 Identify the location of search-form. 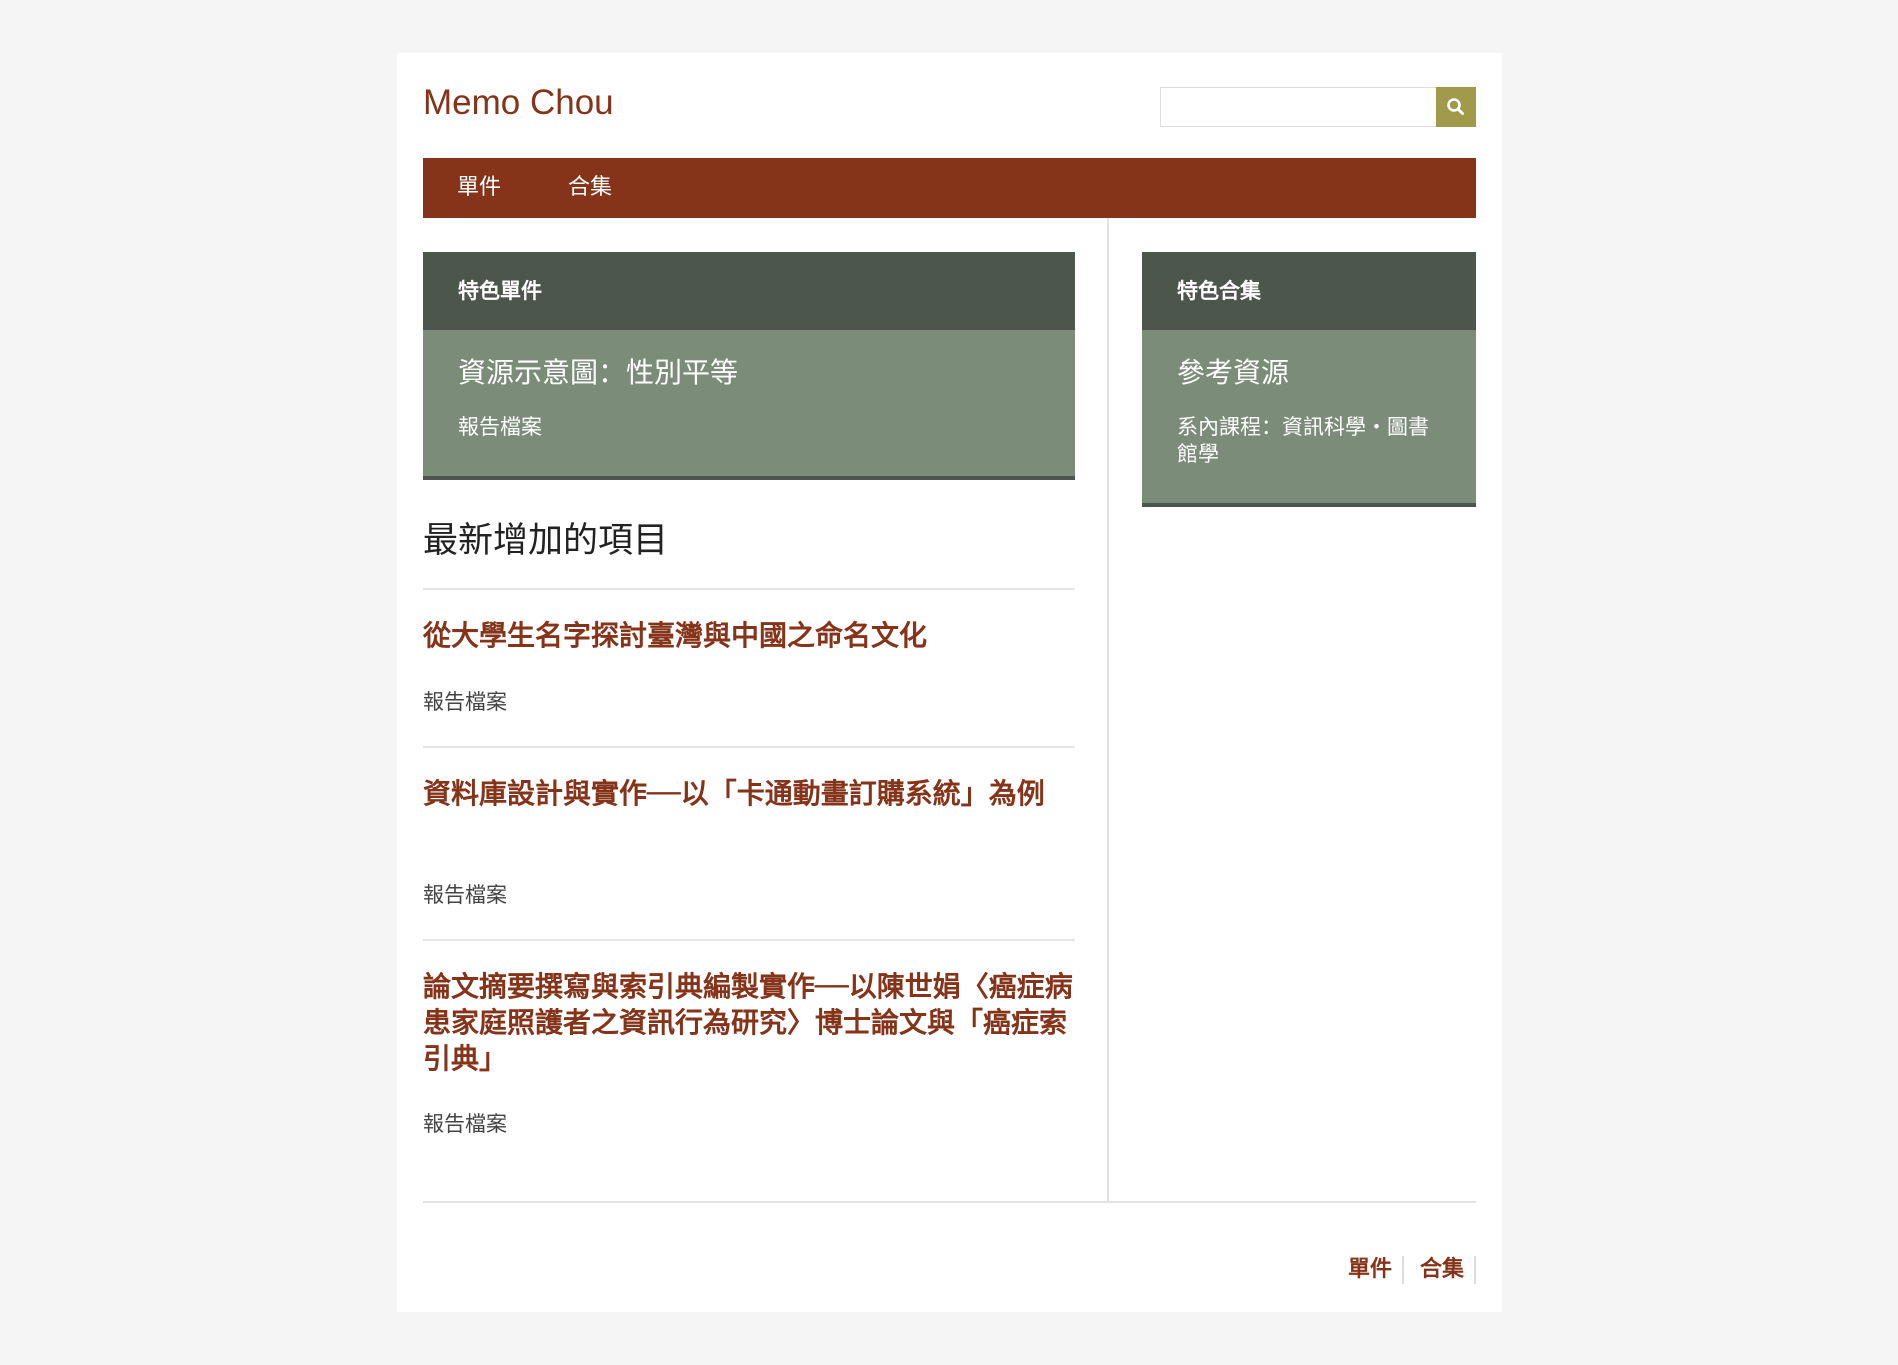
(1318, 107).